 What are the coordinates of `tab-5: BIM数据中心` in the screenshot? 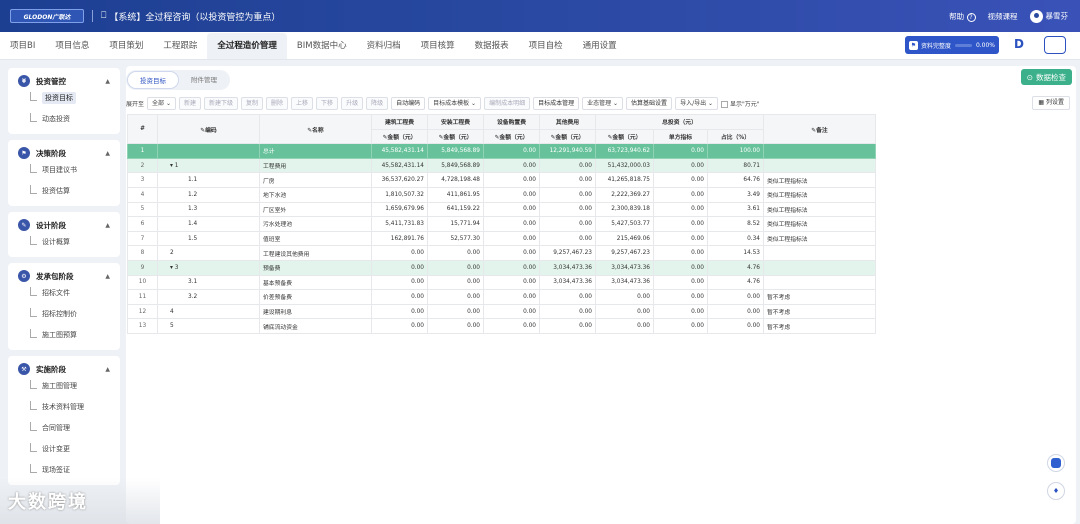 It's located at (322, 46).